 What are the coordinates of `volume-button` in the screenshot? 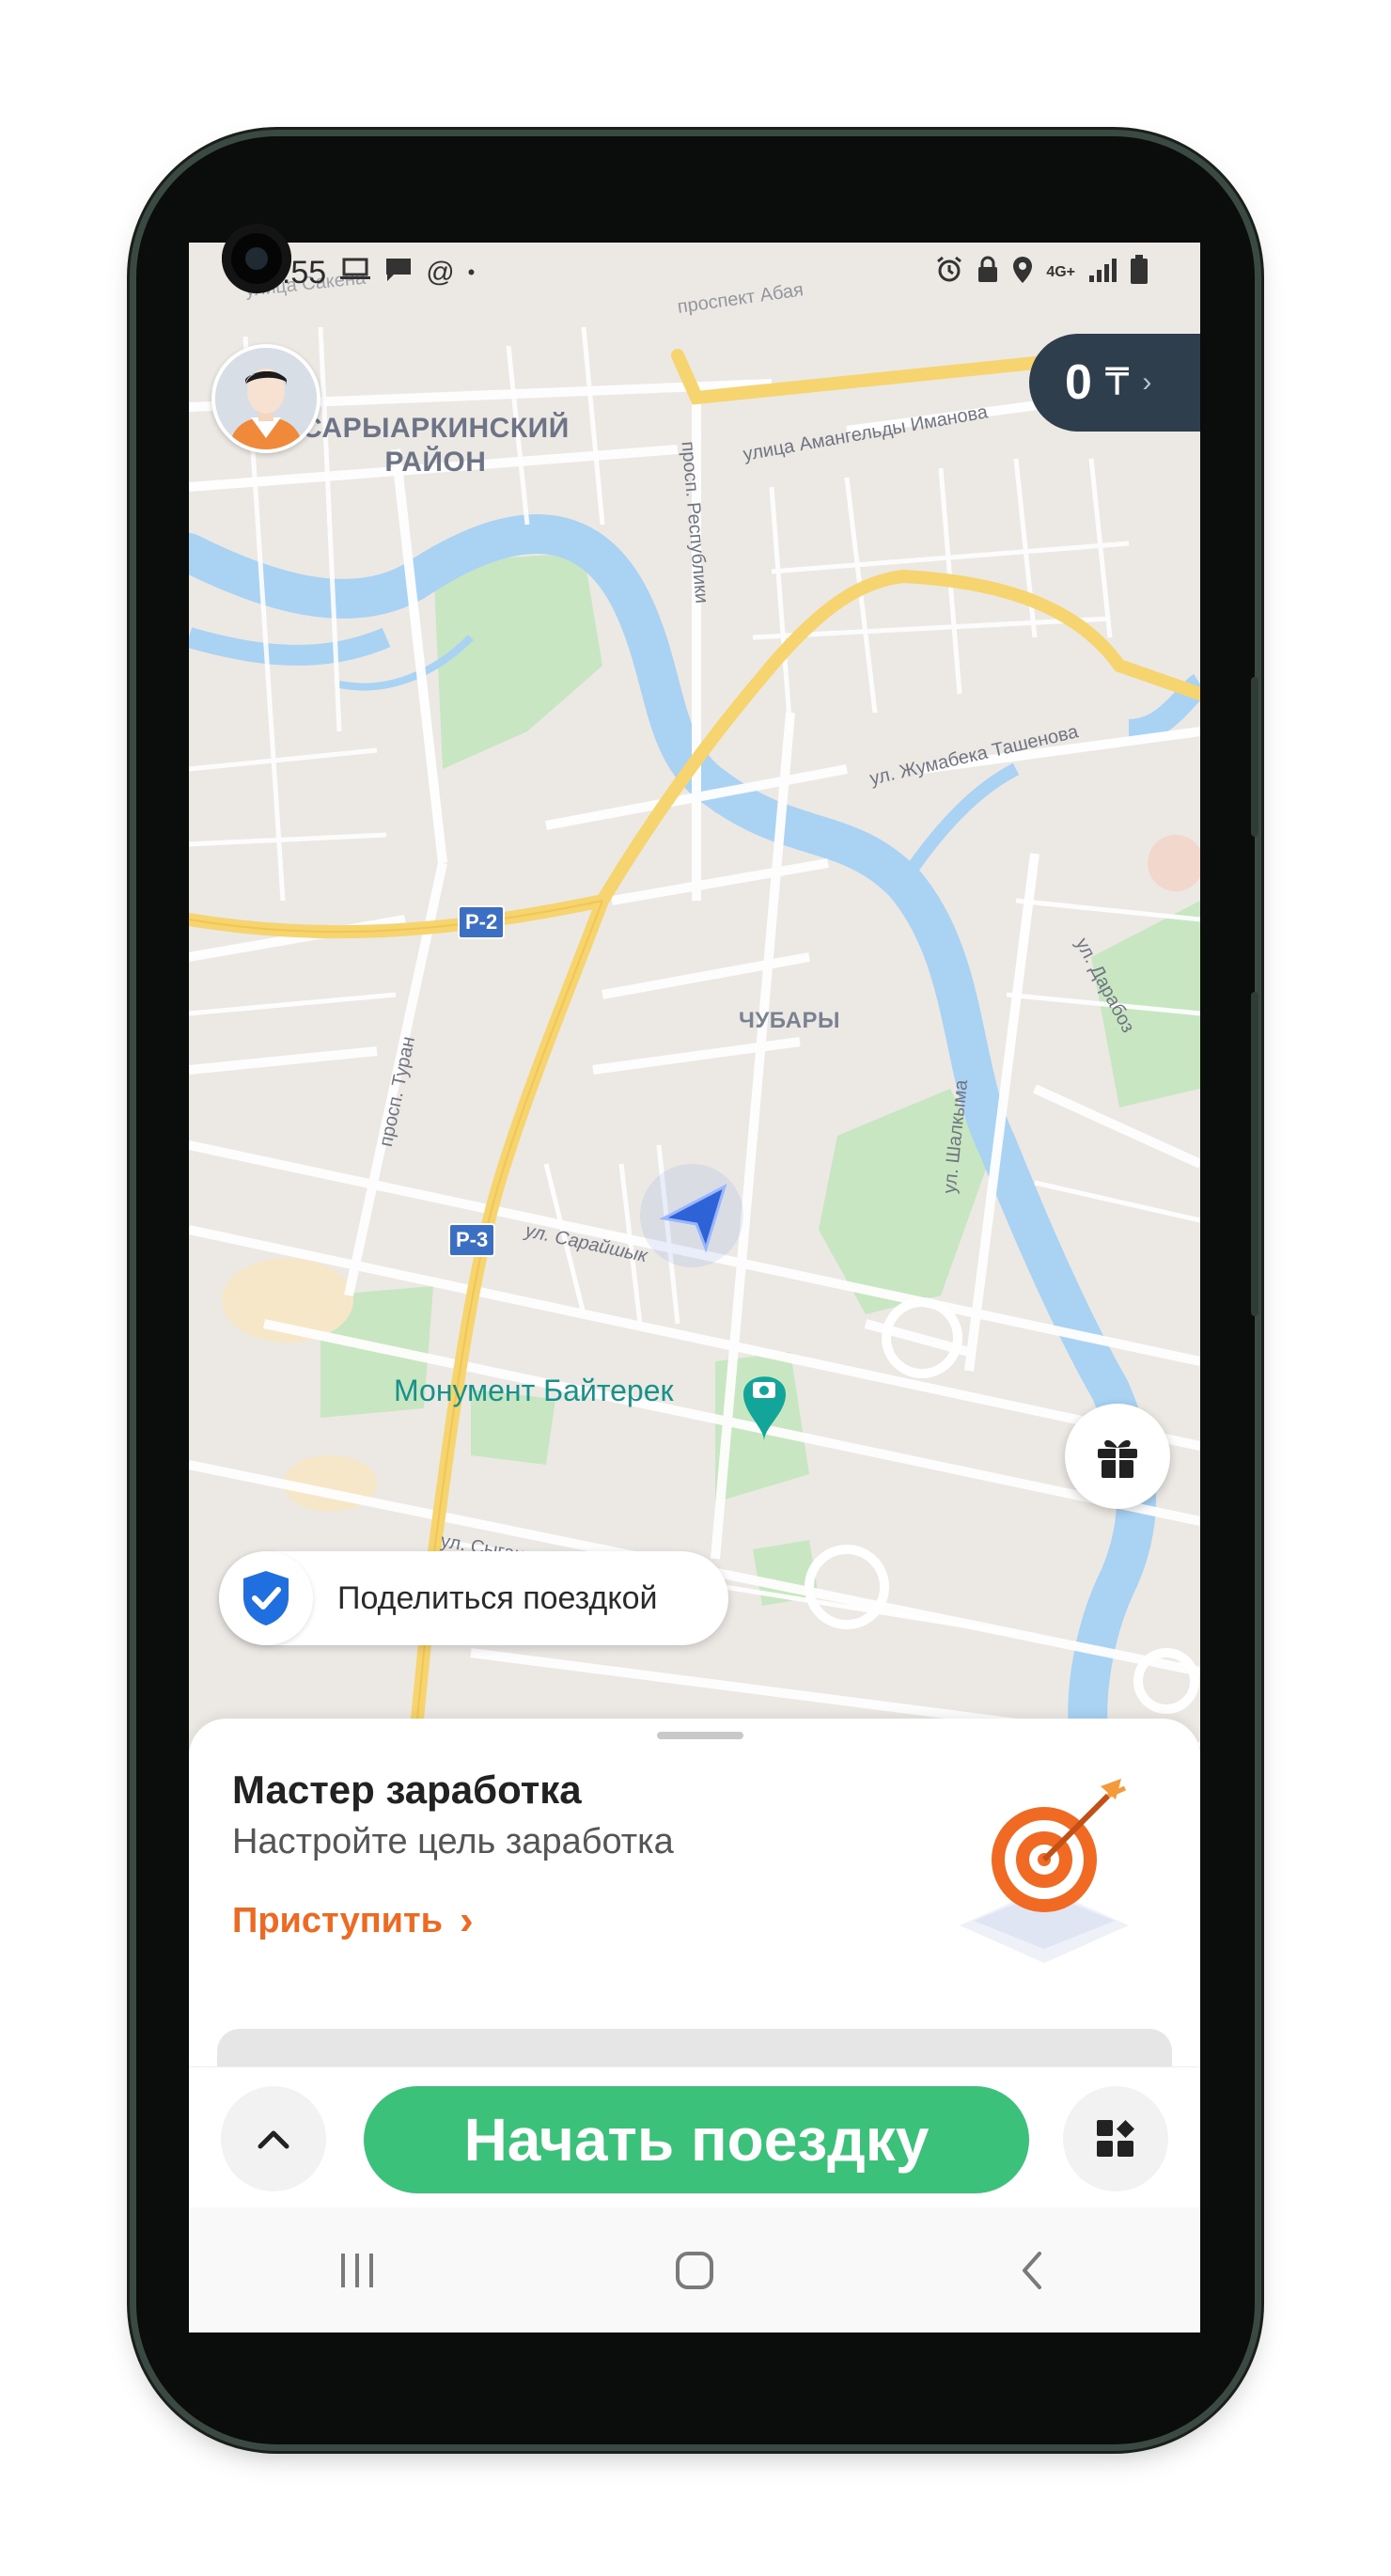 It's located at (1254, 757).